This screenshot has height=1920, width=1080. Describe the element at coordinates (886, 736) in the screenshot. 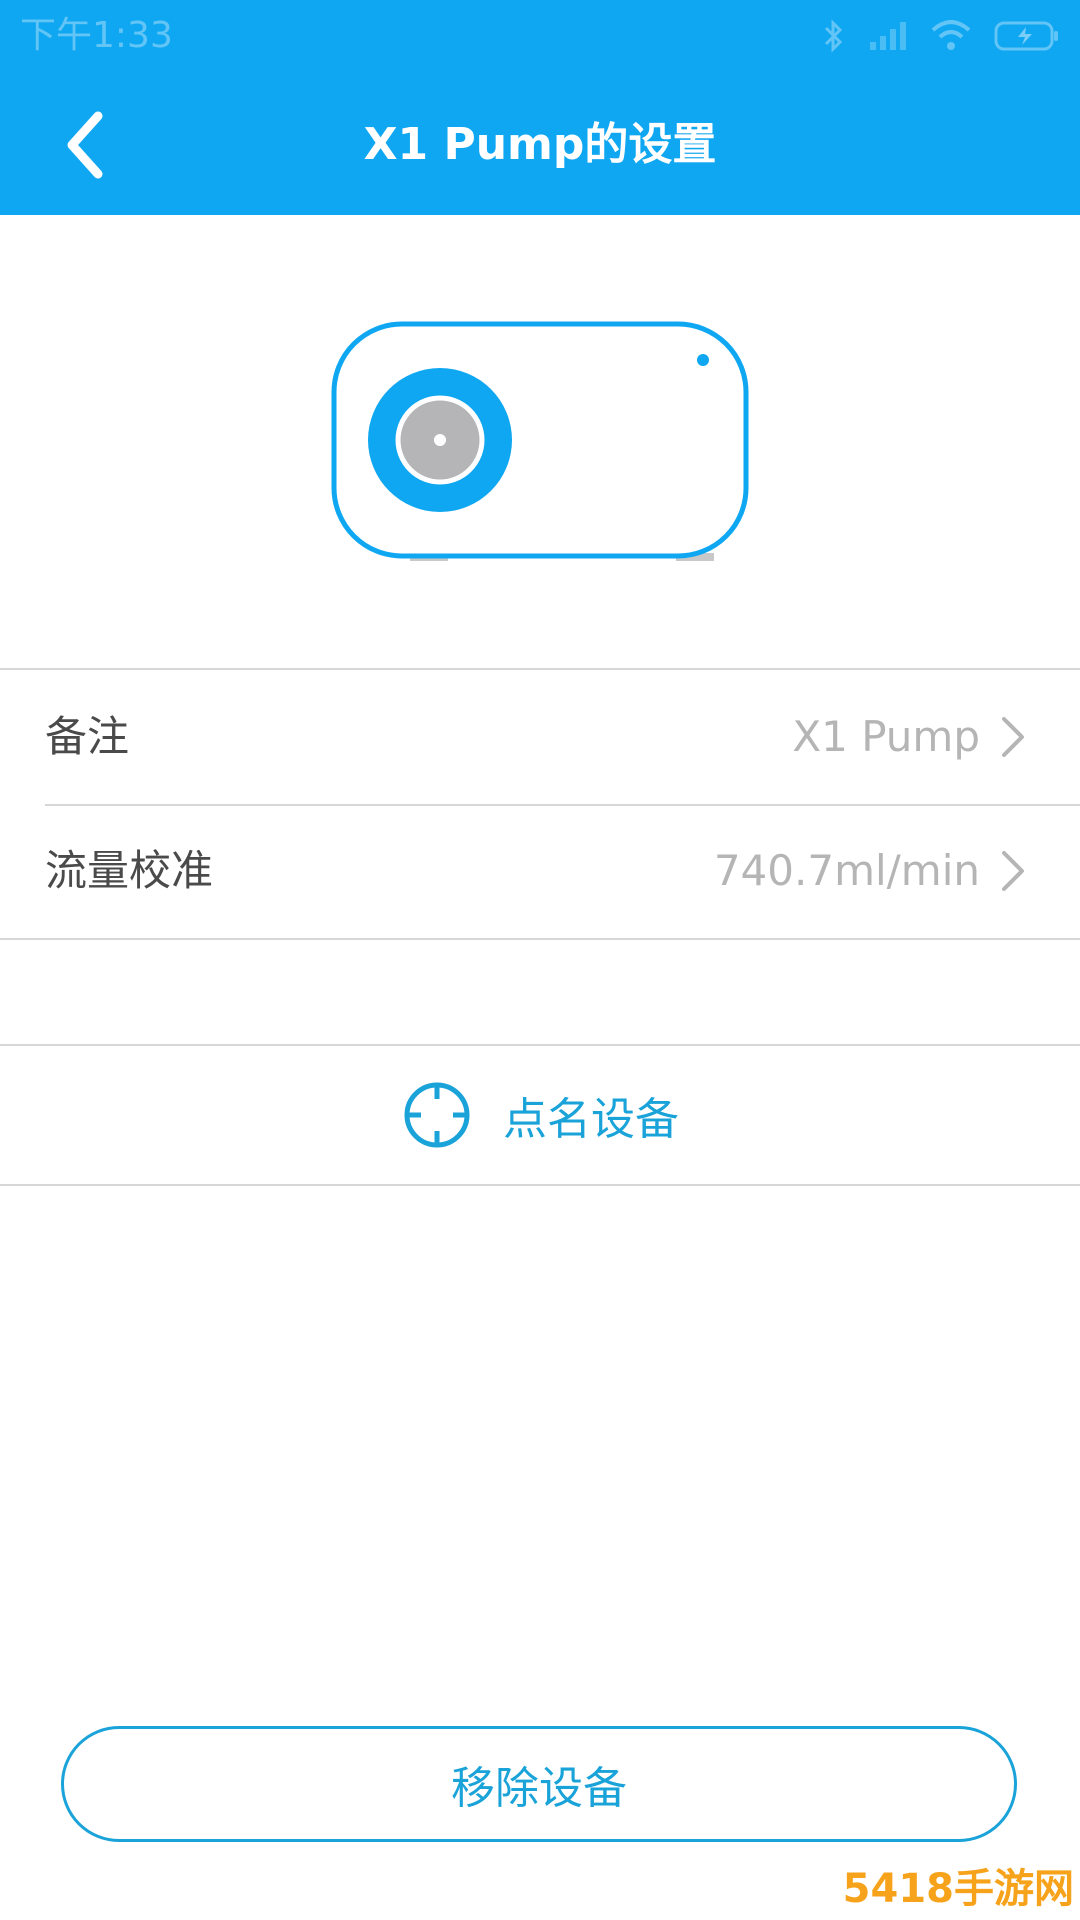

I see `setting-value: X1 Pump` at that location.